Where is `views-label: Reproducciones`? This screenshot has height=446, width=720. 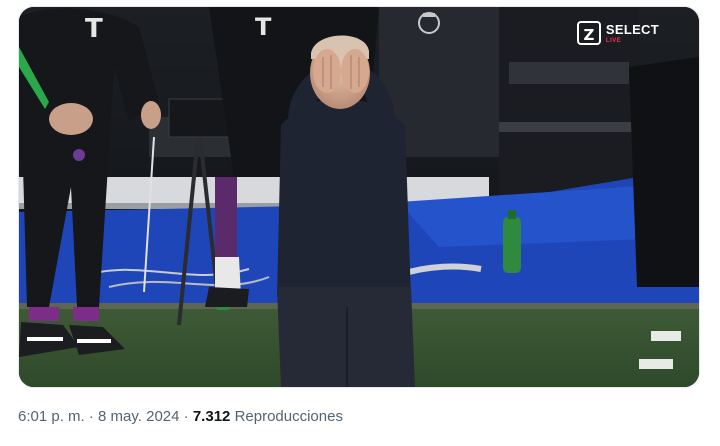 views-label: Reproducciones is located at coordinates (288, 416).